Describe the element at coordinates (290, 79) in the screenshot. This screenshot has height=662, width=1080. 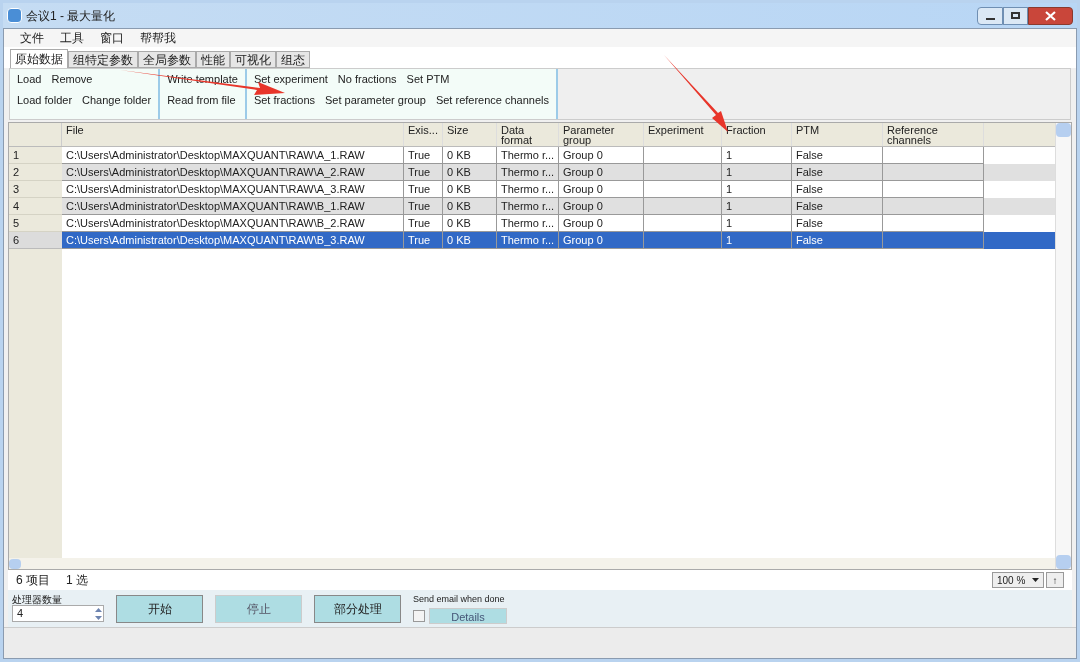
I see `ribbon-button: Set experiment` at that location.